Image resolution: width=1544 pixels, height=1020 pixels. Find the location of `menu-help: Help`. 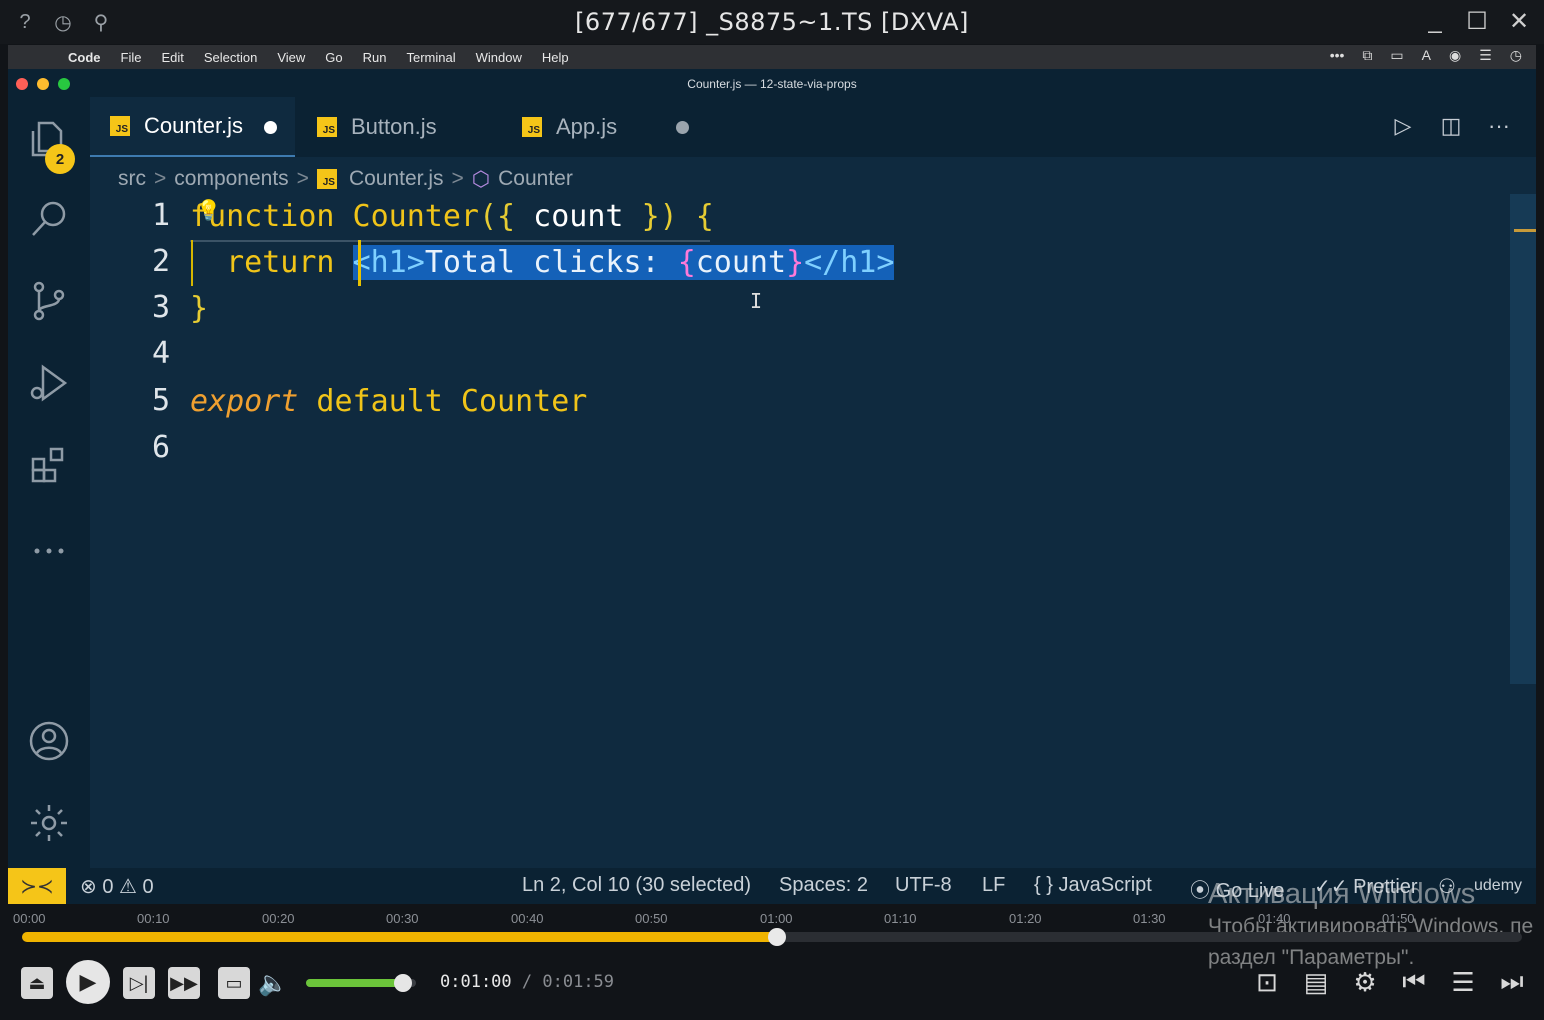

menu-help: Help is located at coordinates (555, 57).